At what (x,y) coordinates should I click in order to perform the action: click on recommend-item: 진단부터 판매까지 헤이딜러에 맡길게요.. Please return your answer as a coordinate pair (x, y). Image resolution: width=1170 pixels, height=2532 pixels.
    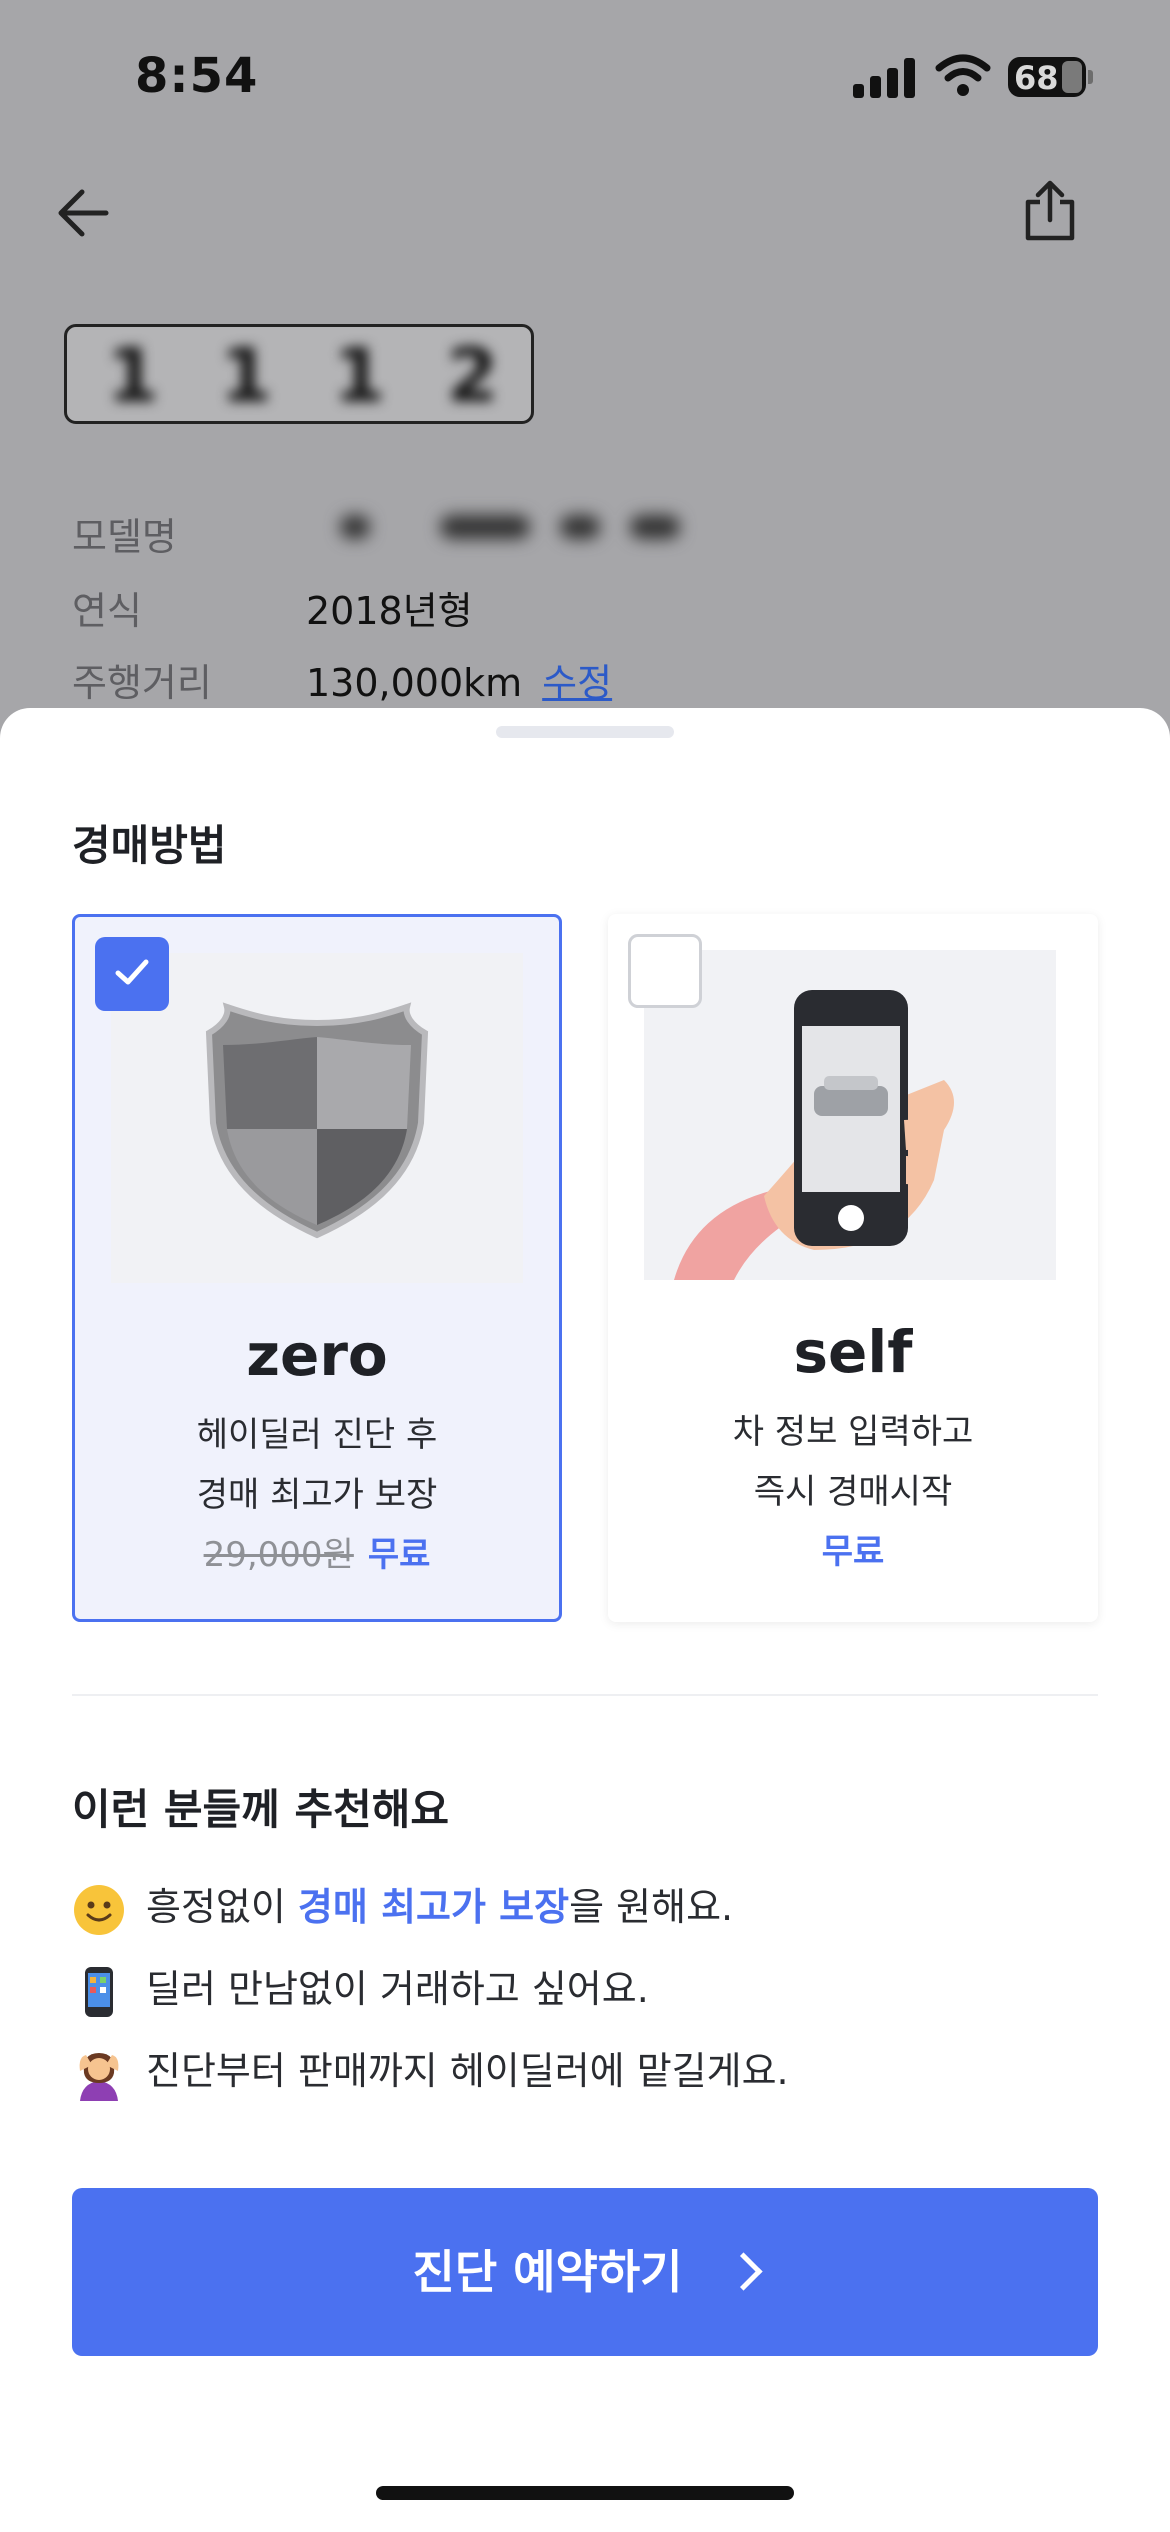
    Looking at the image, I should click on (430, 2070).